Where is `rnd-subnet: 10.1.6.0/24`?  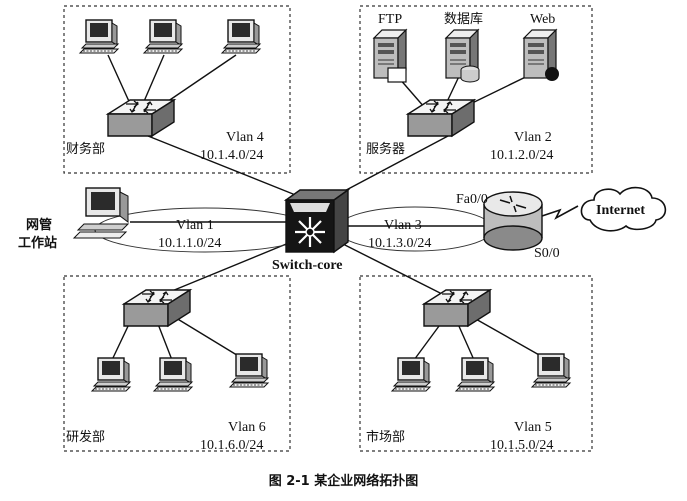
rnd-subnet: 10.1.6.0/24 is located at coordinates (232, 445).